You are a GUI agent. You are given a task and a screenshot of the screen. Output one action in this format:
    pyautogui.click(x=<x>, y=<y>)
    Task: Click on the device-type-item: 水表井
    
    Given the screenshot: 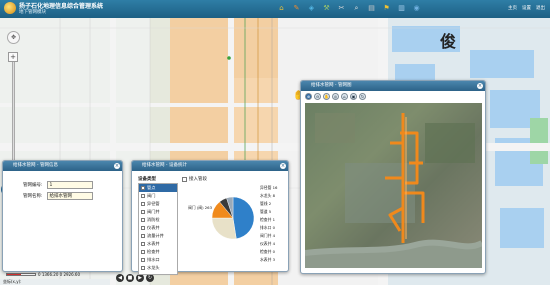 What is the action you would take?
    pyautogui.click(x=158, y=244)
    